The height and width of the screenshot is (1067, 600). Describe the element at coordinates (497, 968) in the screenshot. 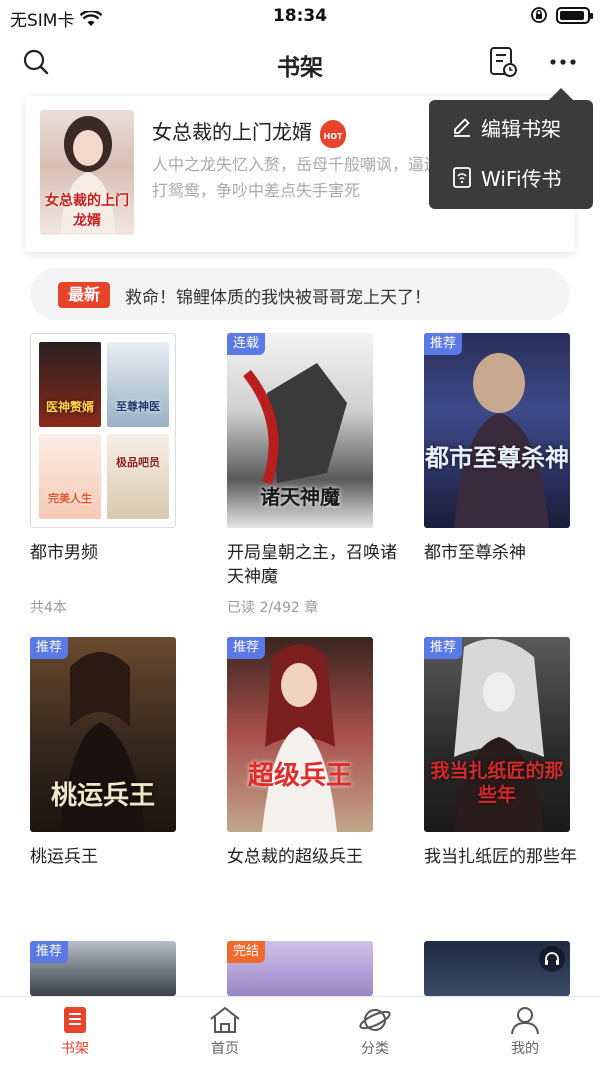

I see `book-cover` at that location.